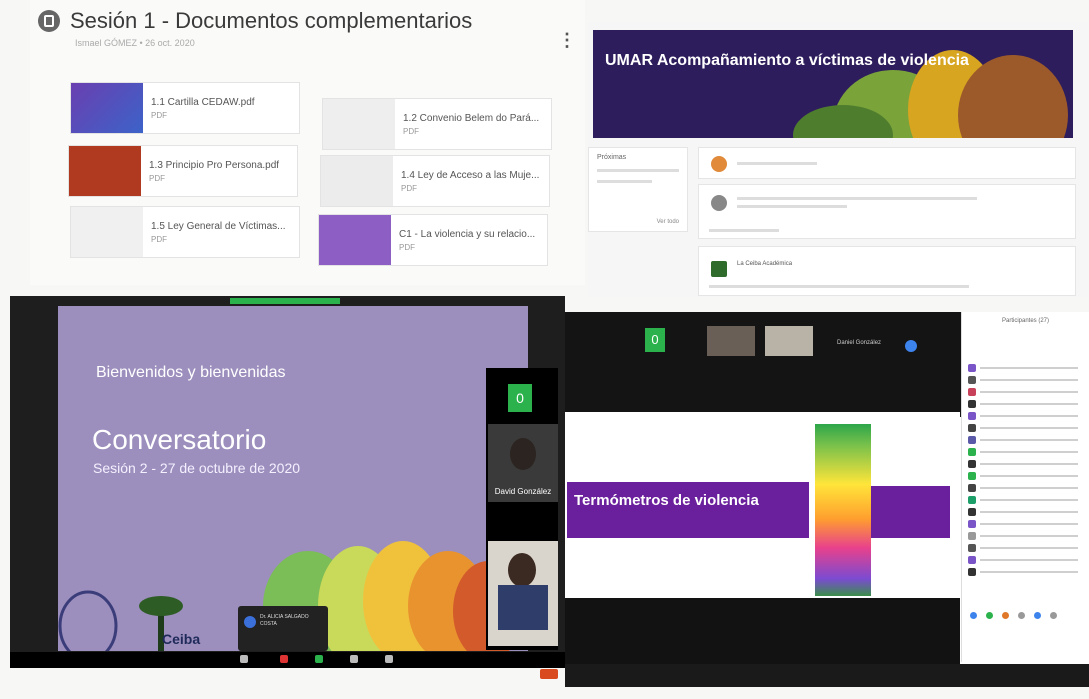 The height and width of the screenshot is (699, 1089). What do you see at coordinates (214, 165) in the screenshot?
I see `attachment-name: 1.3 Principio Pro Persona.pdf` at bounding box center [214, 165].